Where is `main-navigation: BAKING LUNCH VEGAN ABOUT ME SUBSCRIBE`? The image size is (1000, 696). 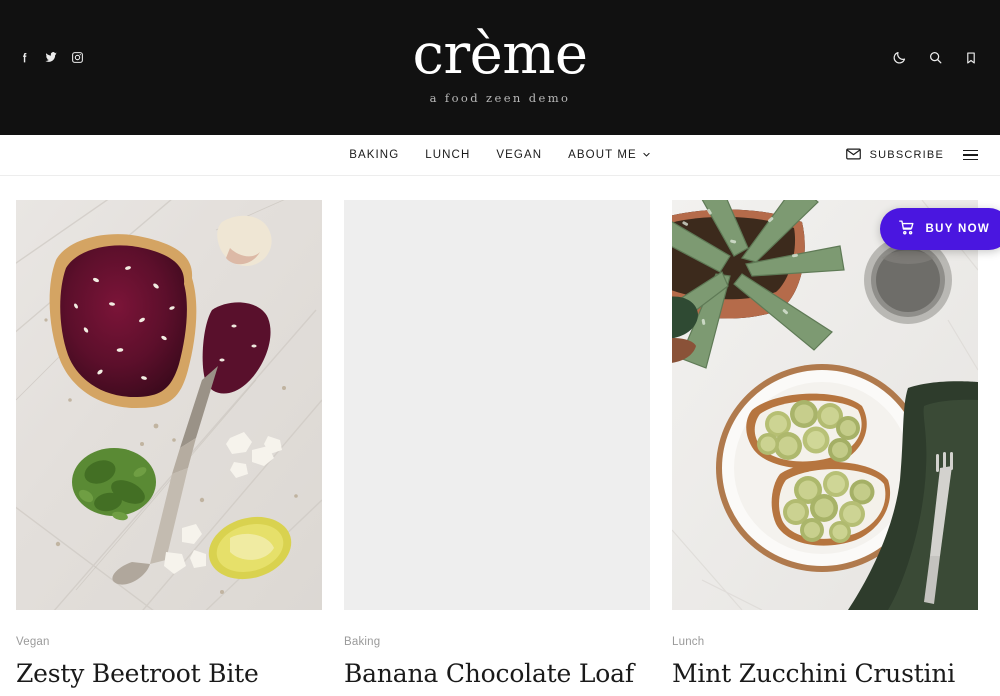
main-navigation: BAKING LUNCH VEGAN ABOUT ME SUBSCRIBE is located at coordinates (500, 155).